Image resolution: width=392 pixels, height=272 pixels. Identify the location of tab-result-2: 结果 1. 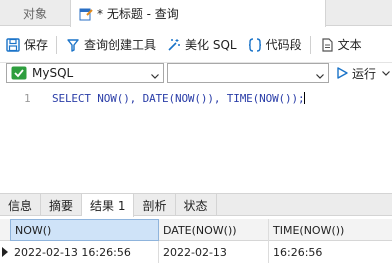
(108, 205).